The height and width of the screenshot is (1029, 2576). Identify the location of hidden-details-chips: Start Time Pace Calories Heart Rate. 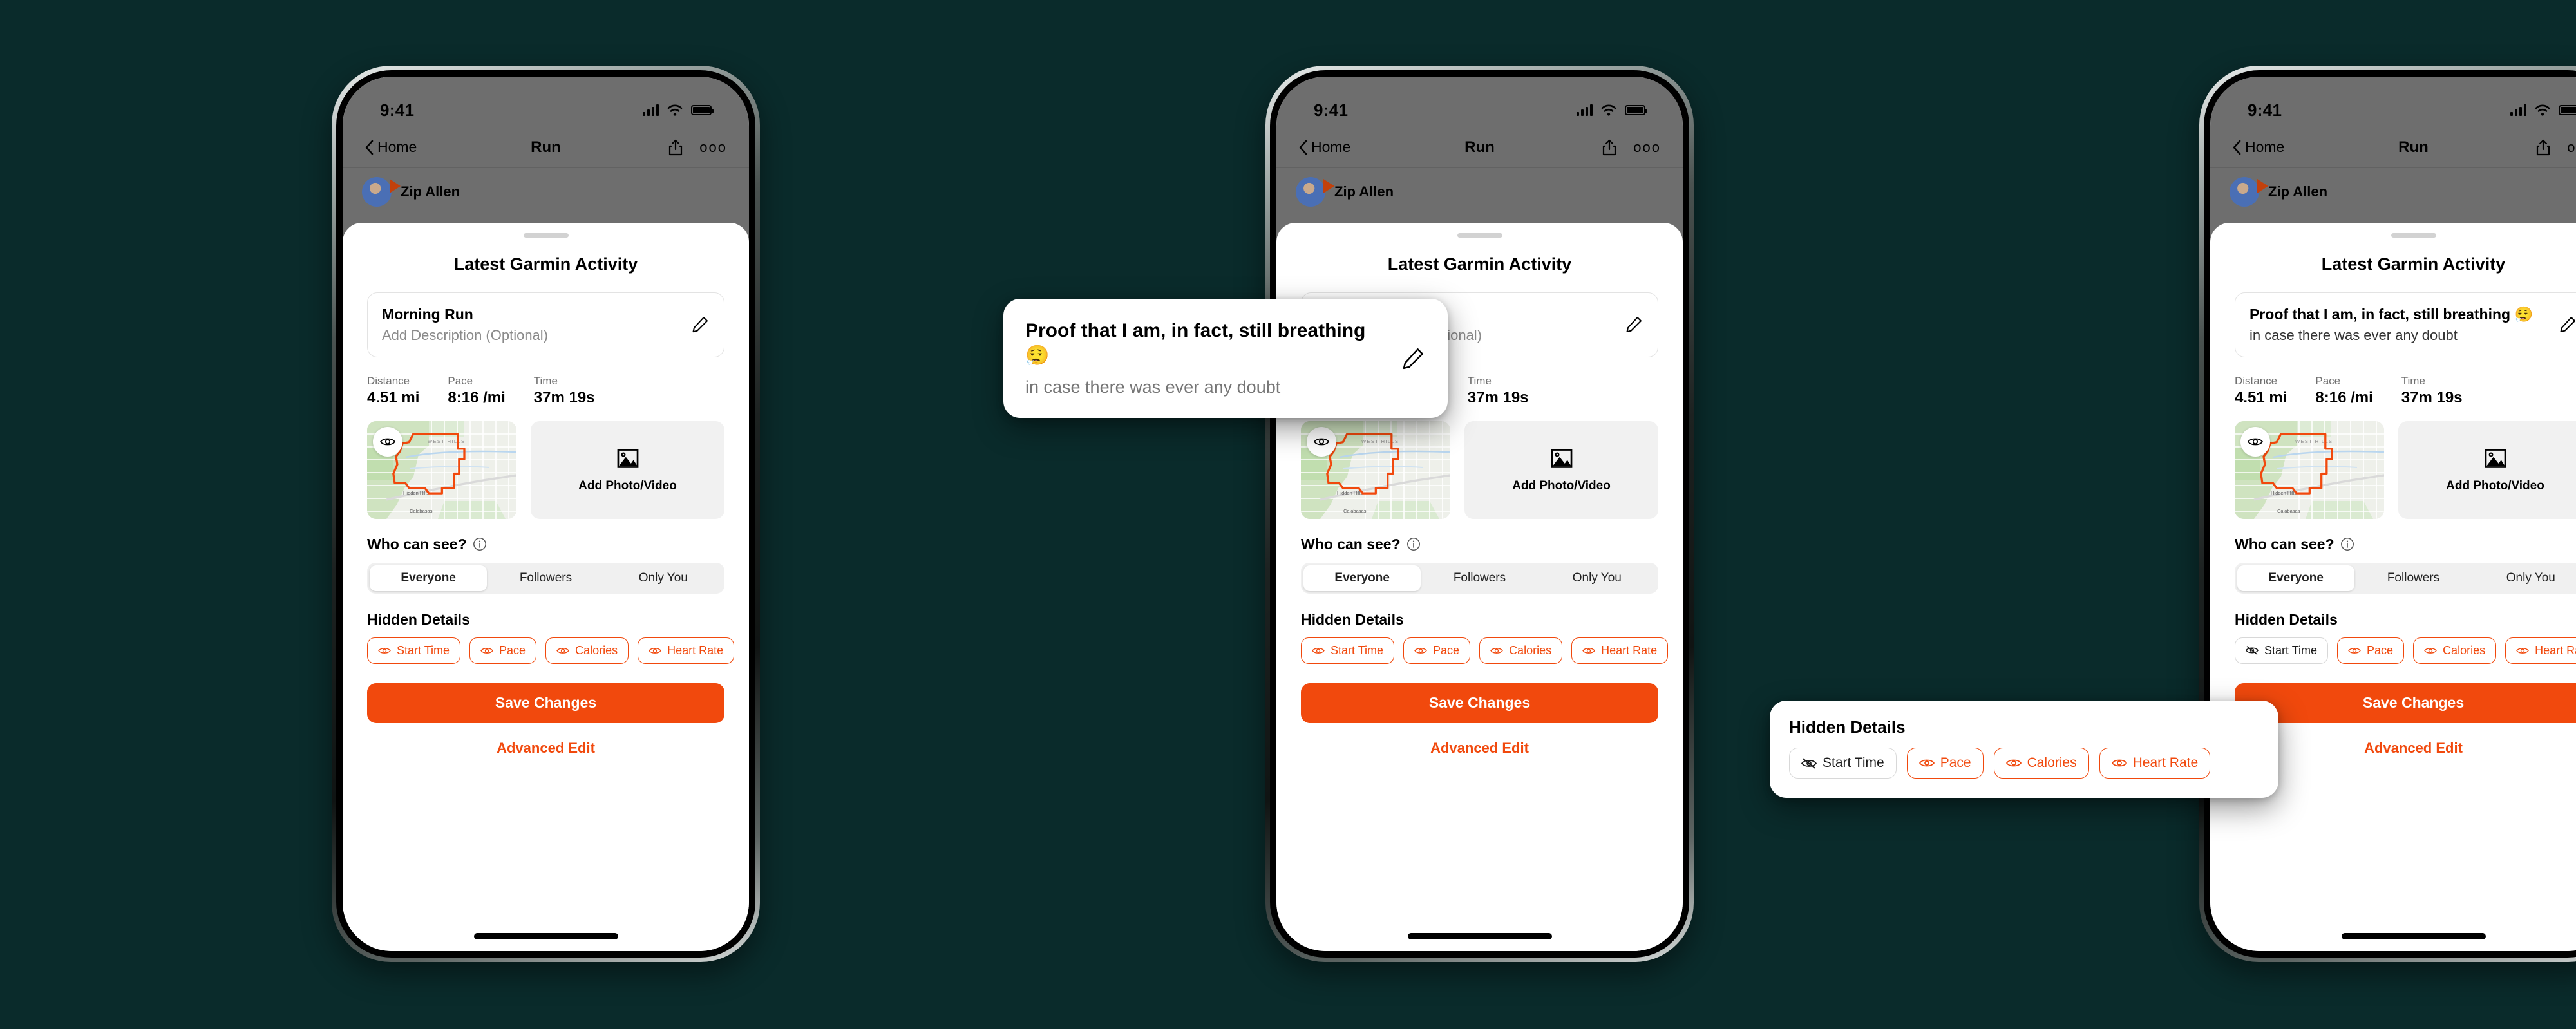
(1485, 651).